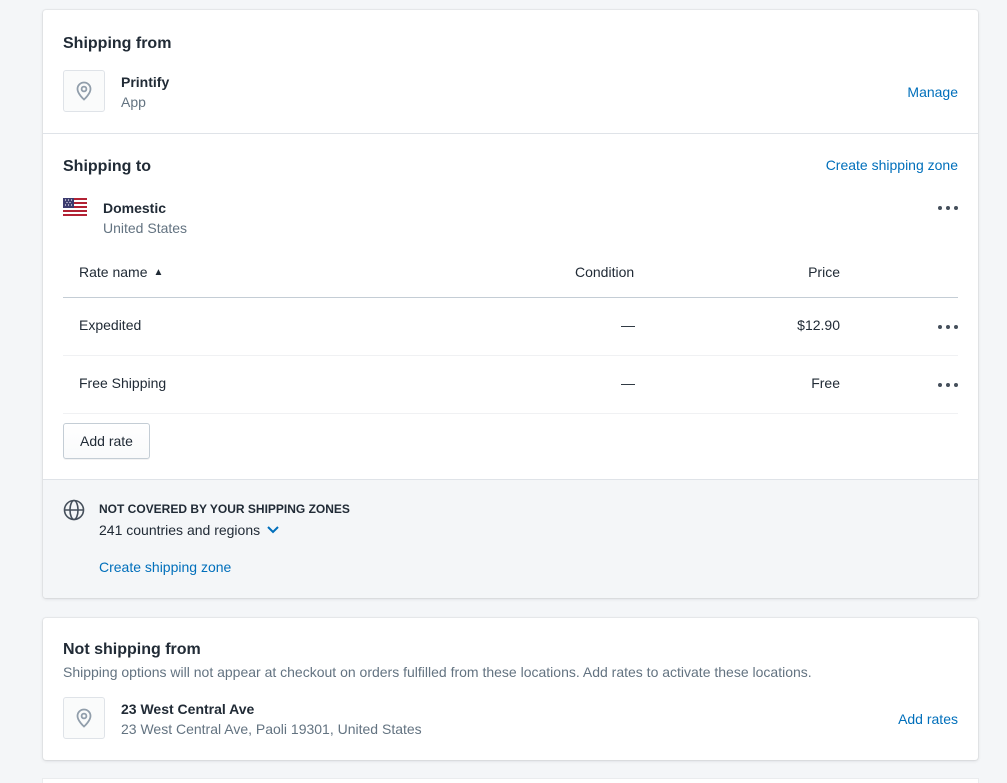 The width and height of the screenshot is (1007, 783). What do you see at coordinates (75, 208) in the screenshot?
I see `us-flag-icon` at bounding box center [75, 208].